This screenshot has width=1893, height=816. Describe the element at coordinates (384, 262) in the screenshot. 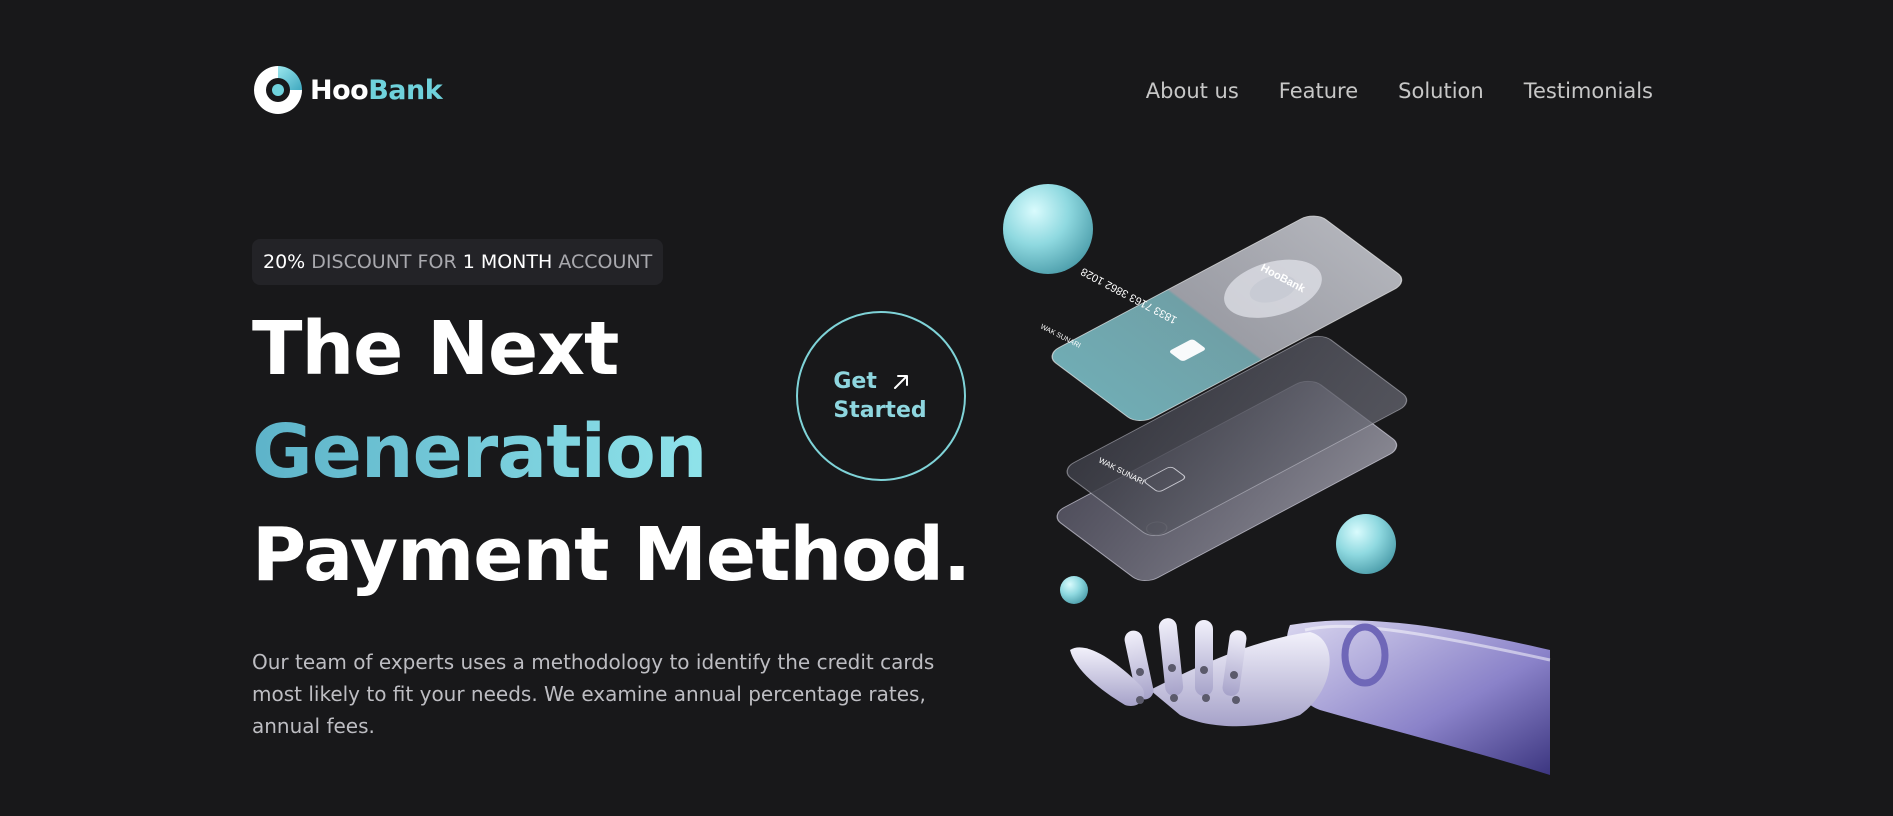

I see `badge-text-1: DISCOUNT FOR` at that location.